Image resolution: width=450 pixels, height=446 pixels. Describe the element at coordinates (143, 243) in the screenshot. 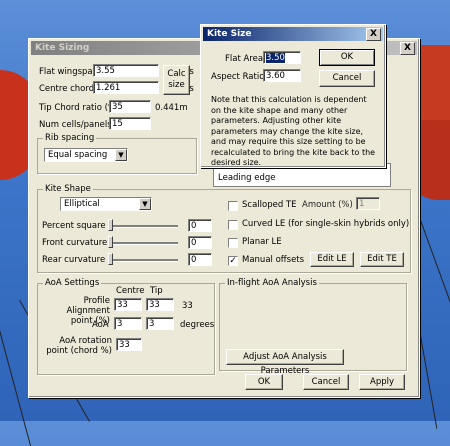

I see `front-curvature-track` at that location.